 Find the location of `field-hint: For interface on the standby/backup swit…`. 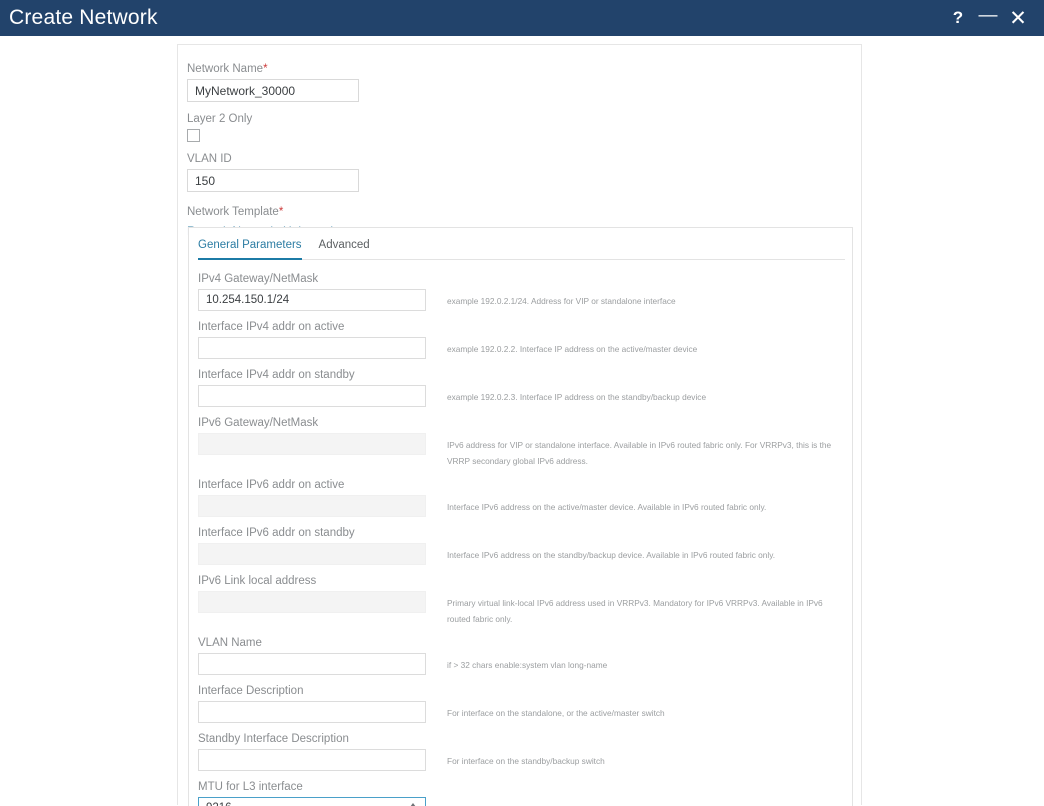

field-hint: For interface on the standby/backup swit… is located at coordinates (526, 761).